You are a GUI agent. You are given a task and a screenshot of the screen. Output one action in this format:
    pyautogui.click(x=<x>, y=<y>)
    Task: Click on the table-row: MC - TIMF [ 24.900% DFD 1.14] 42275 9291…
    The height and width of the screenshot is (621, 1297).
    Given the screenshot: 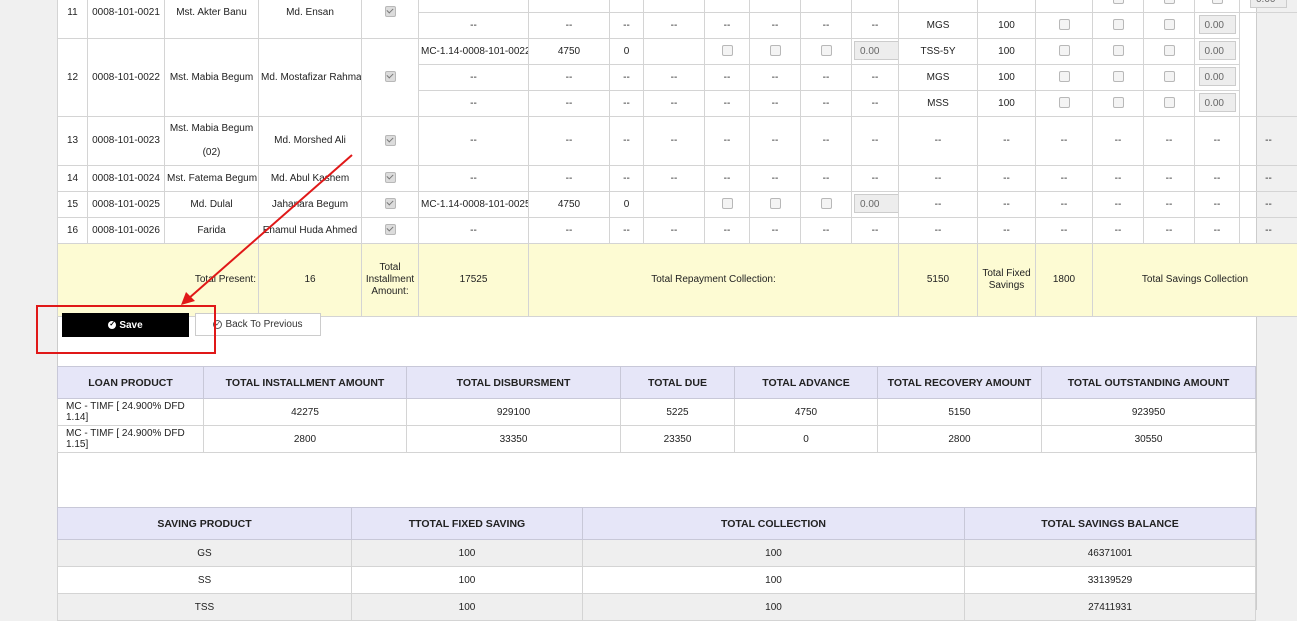 What is the action you would take?
    pyautogui.click(x=657, y=412)
    